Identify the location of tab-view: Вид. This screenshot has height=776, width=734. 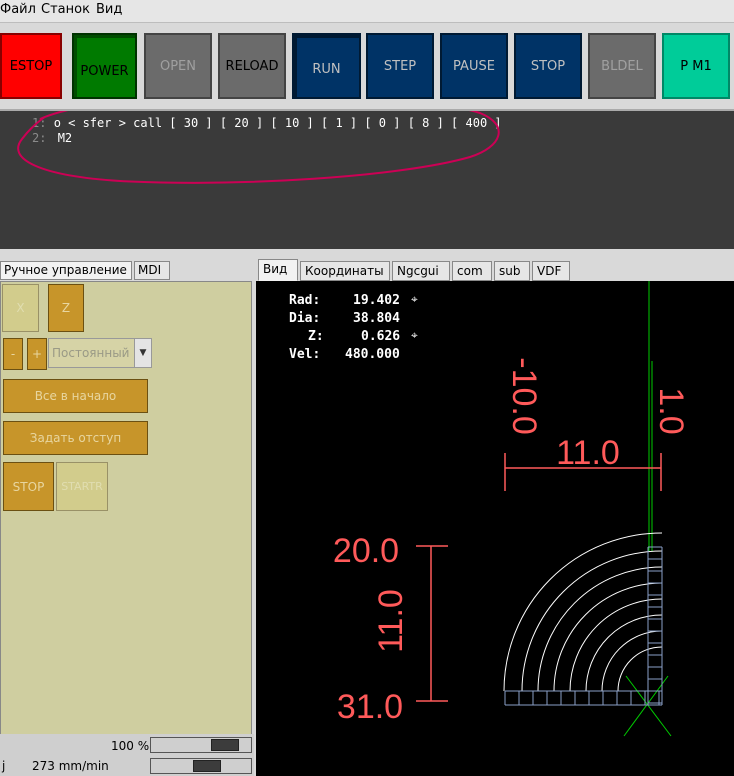
(278, 270).